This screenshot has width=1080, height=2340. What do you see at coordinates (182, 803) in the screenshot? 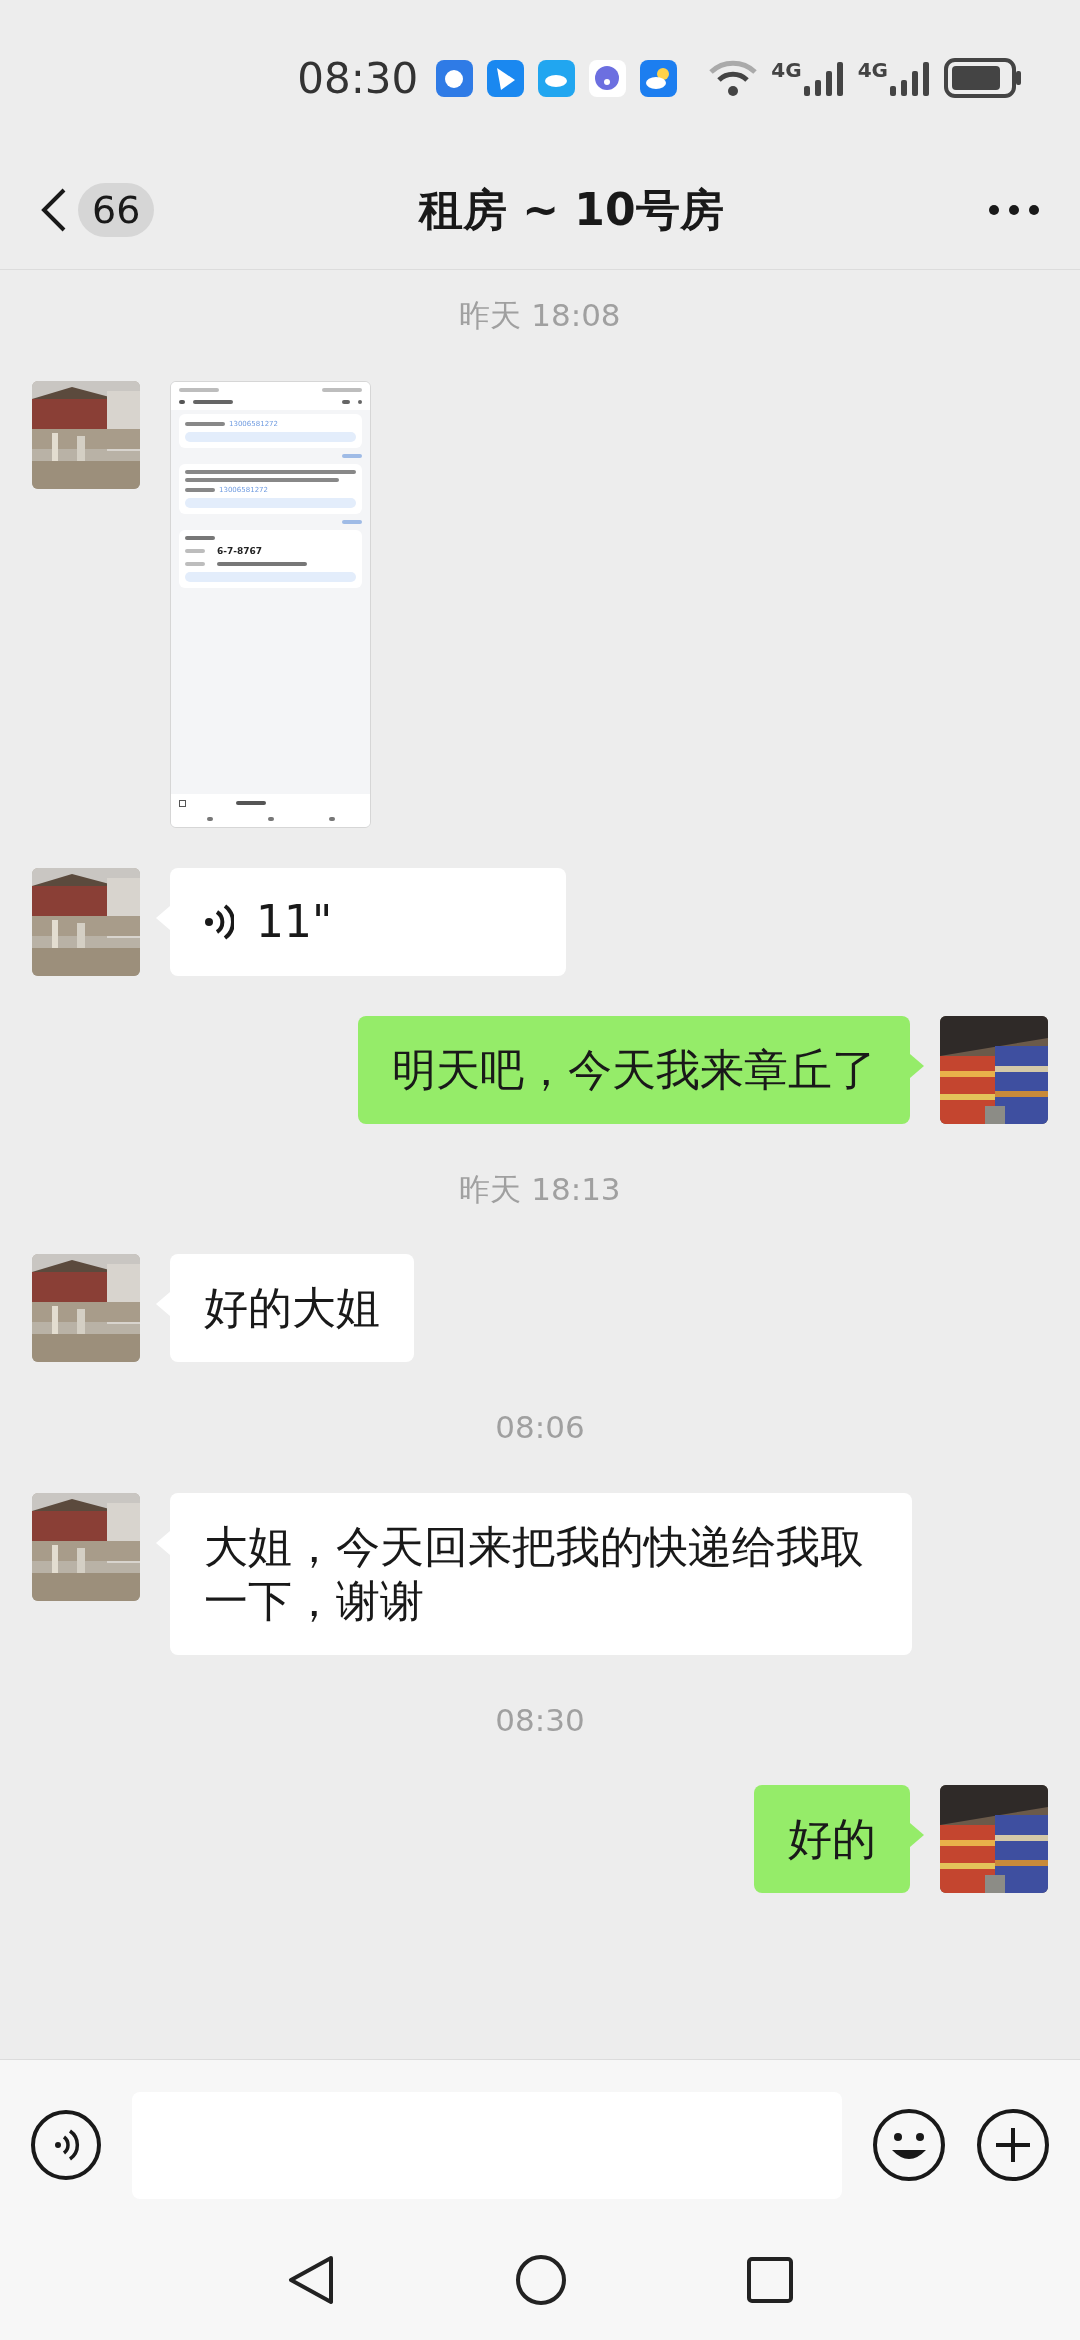
I see `keyboard-icon` at bounding box center [182, 803].